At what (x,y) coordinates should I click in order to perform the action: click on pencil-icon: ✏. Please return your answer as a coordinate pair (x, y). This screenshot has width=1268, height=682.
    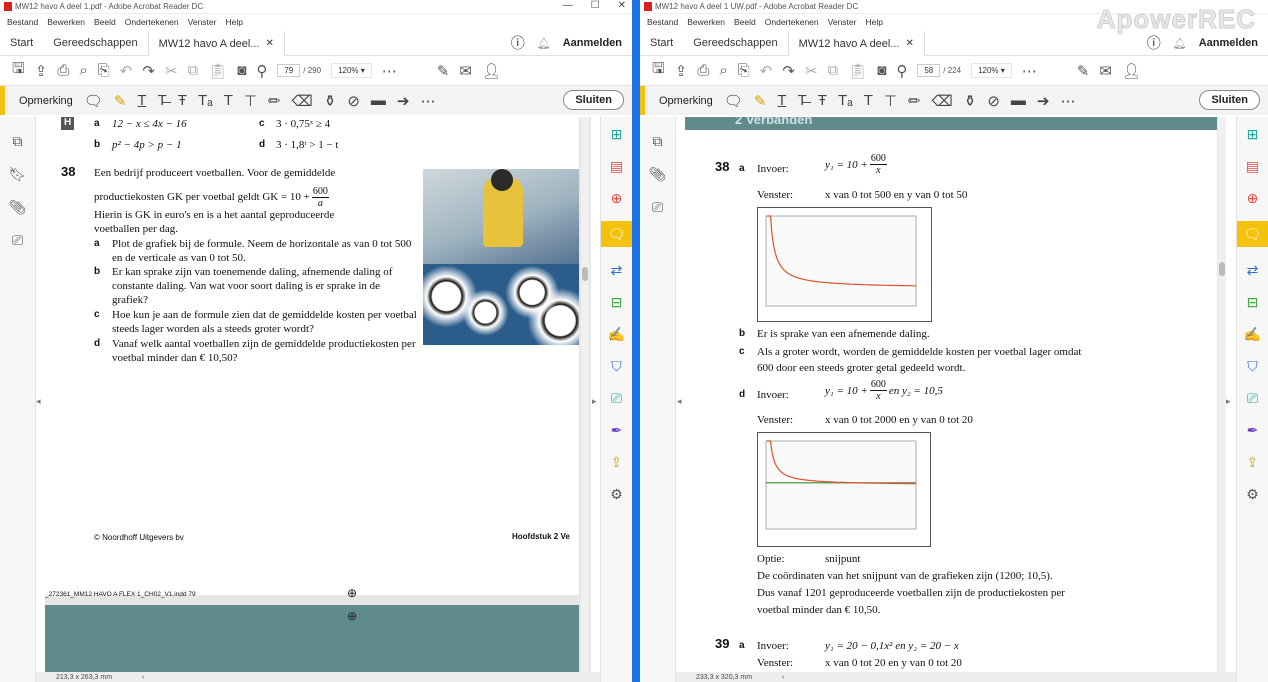
    Looking at the image, I should click on (274, 101).